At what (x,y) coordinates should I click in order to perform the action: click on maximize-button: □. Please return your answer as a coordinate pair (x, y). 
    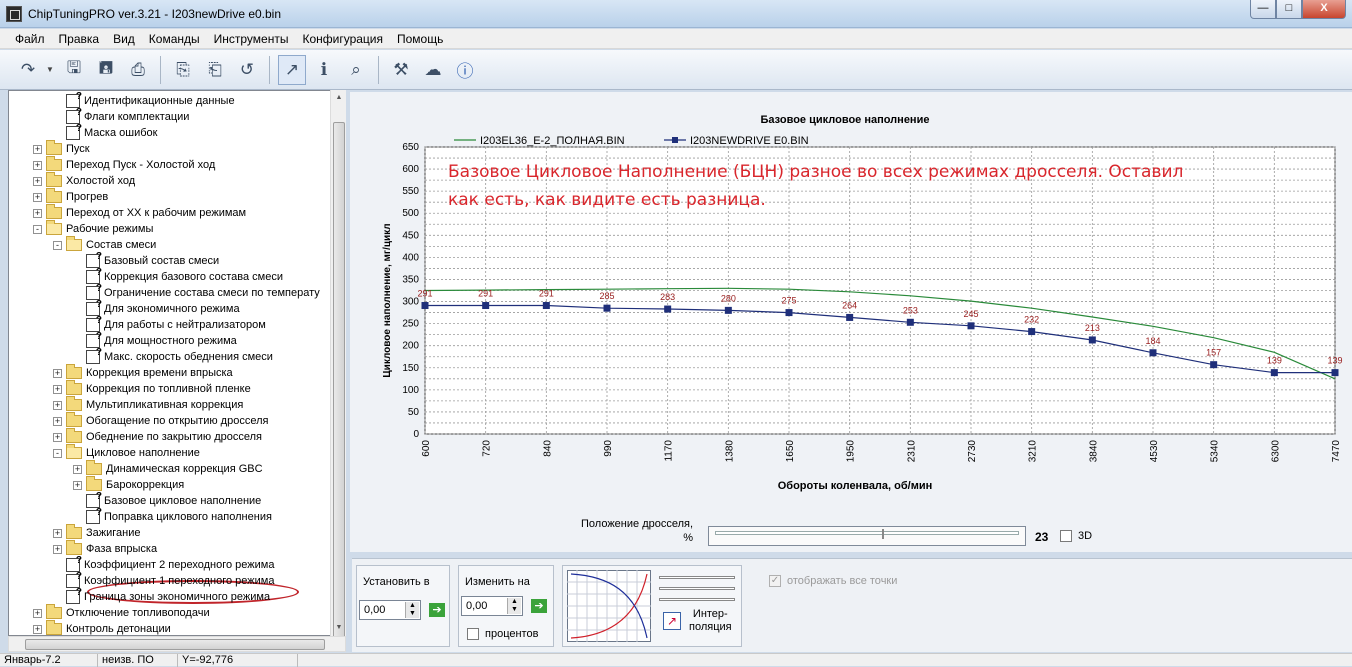
    Looking at the image, I should click on (1289, 9).